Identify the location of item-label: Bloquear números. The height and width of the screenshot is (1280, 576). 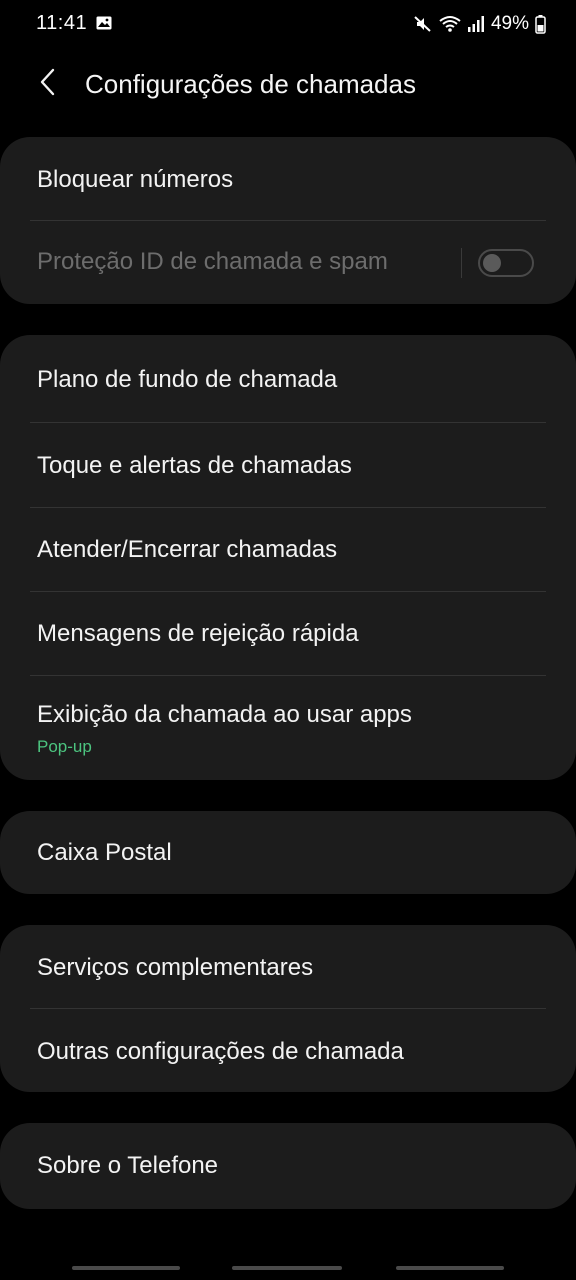
(135, 179).